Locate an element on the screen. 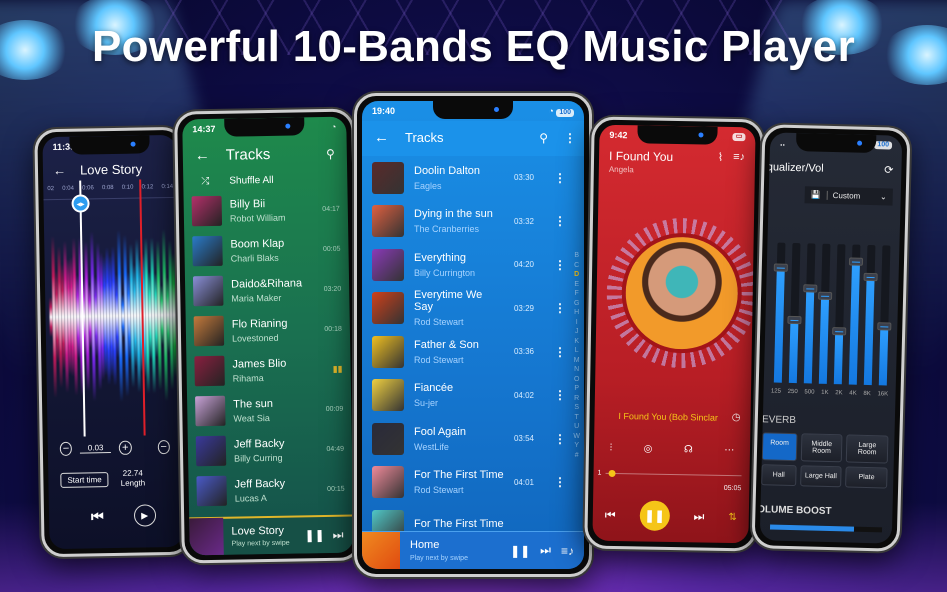 Image resolution: width=947 pixels, height=592 pixels. pause-button: ❚❚ is located at coordinates (654, 515).